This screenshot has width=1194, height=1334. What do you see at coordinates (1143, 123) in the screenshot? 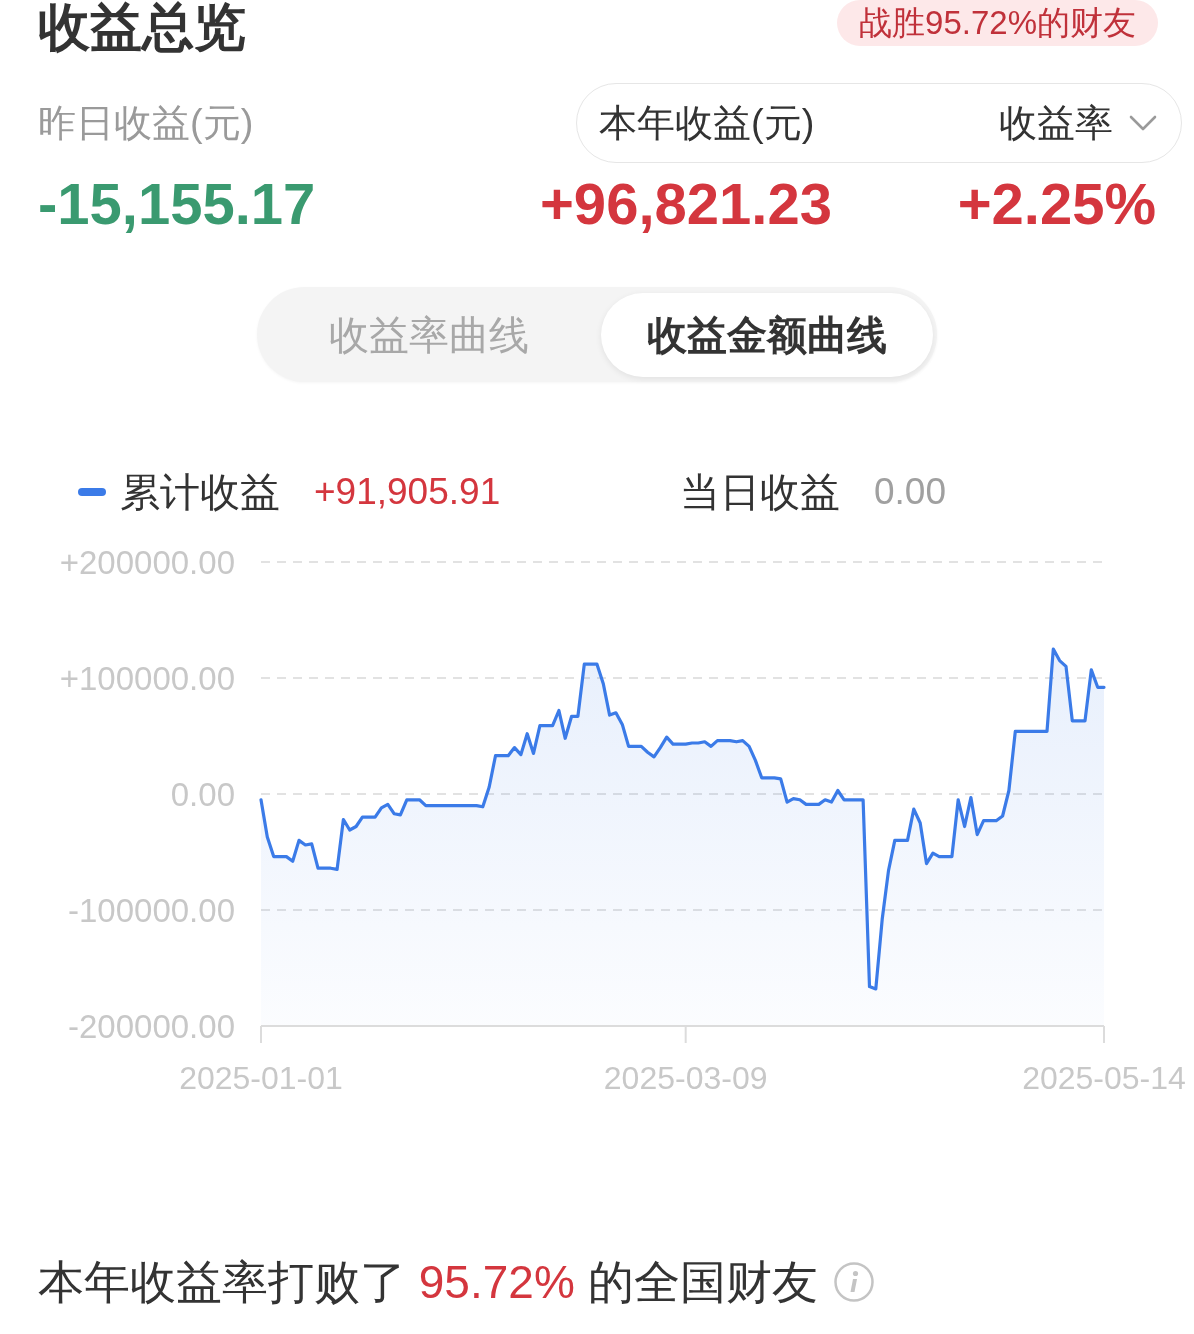
I see `chevron-down-icon` at bounding box center [1143, 123].